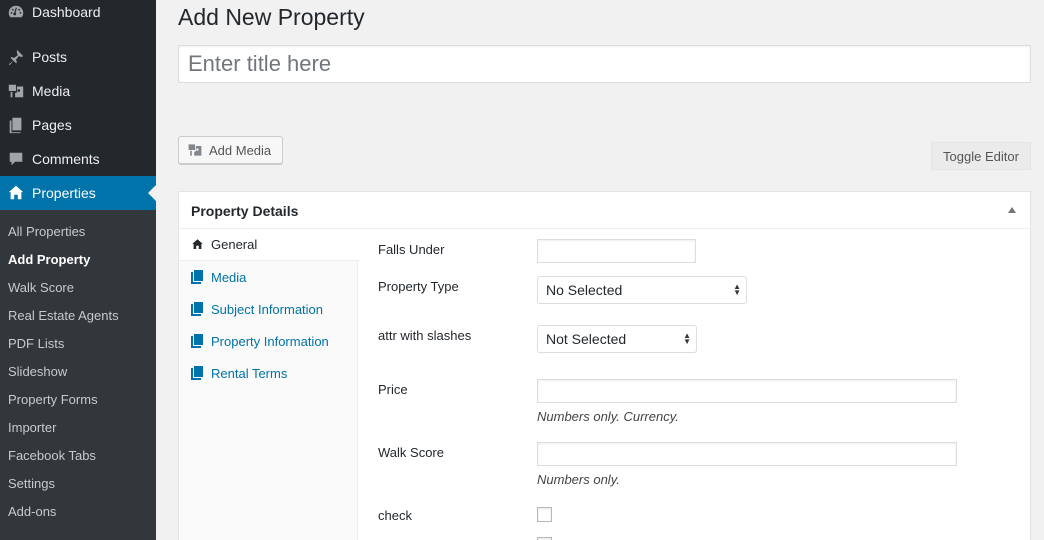  What do you see at coordinates (268, 277) in the screenshot?
I see `tab-media: Media` at bounding box center [268, 277].